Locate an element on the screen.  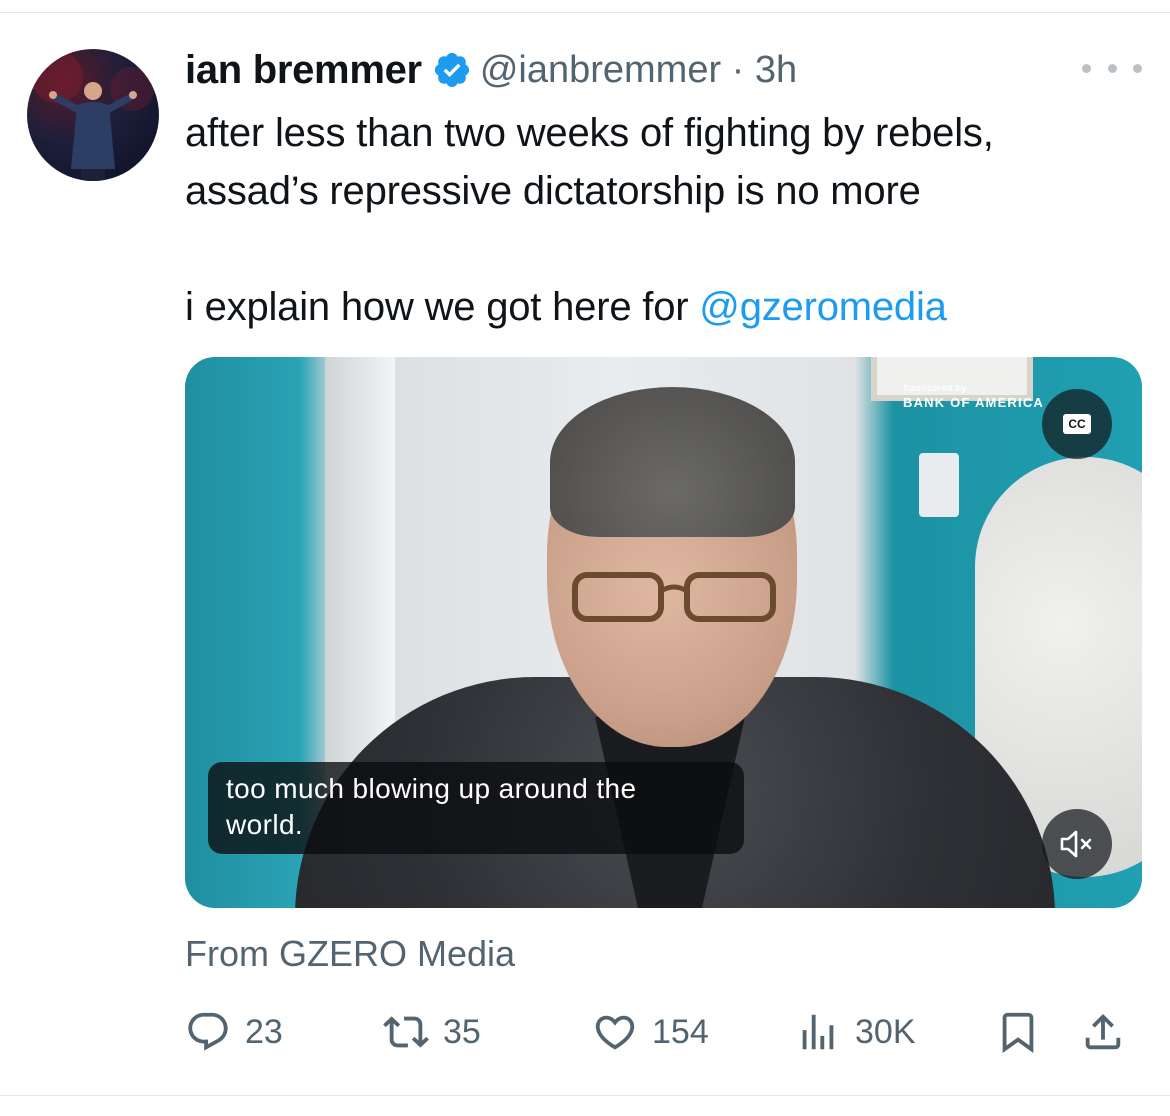
tweet-header: ian bremmer @ianbremmer · 3h is located at coordinates (491, 70).